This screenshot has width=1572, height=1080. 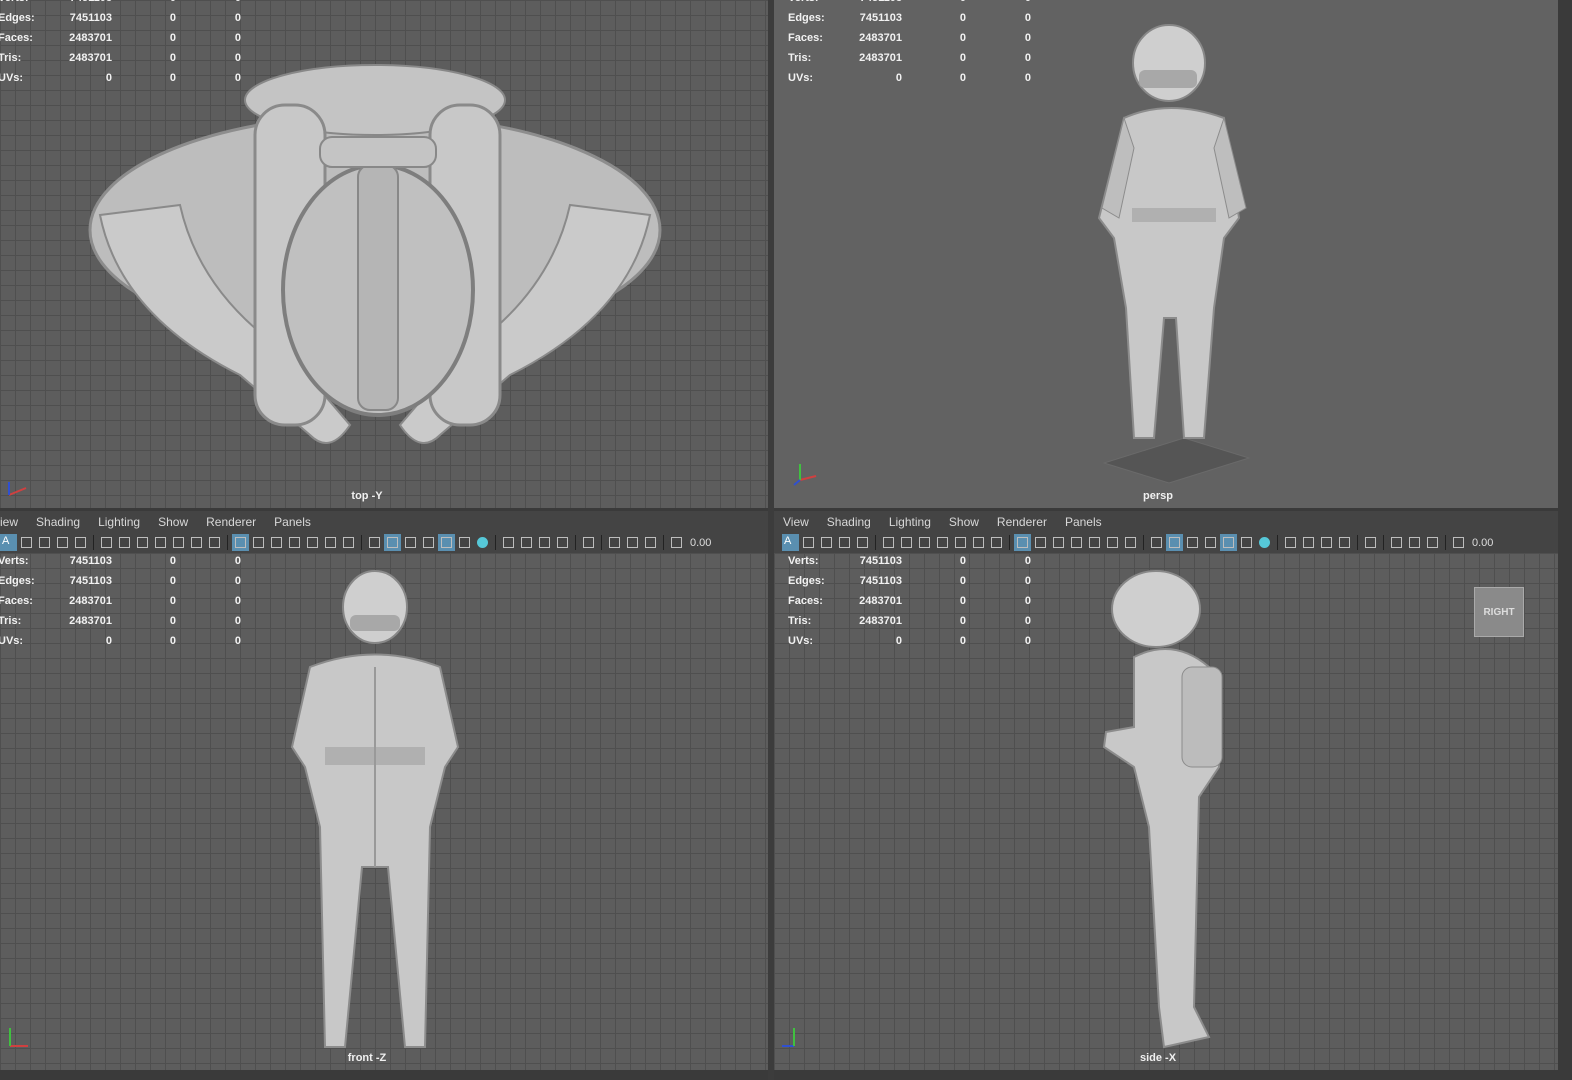 What do you see at coordinates (380, 265) in the screenshot?
I see `pilot-model-top` at bounding box center [380, 265].